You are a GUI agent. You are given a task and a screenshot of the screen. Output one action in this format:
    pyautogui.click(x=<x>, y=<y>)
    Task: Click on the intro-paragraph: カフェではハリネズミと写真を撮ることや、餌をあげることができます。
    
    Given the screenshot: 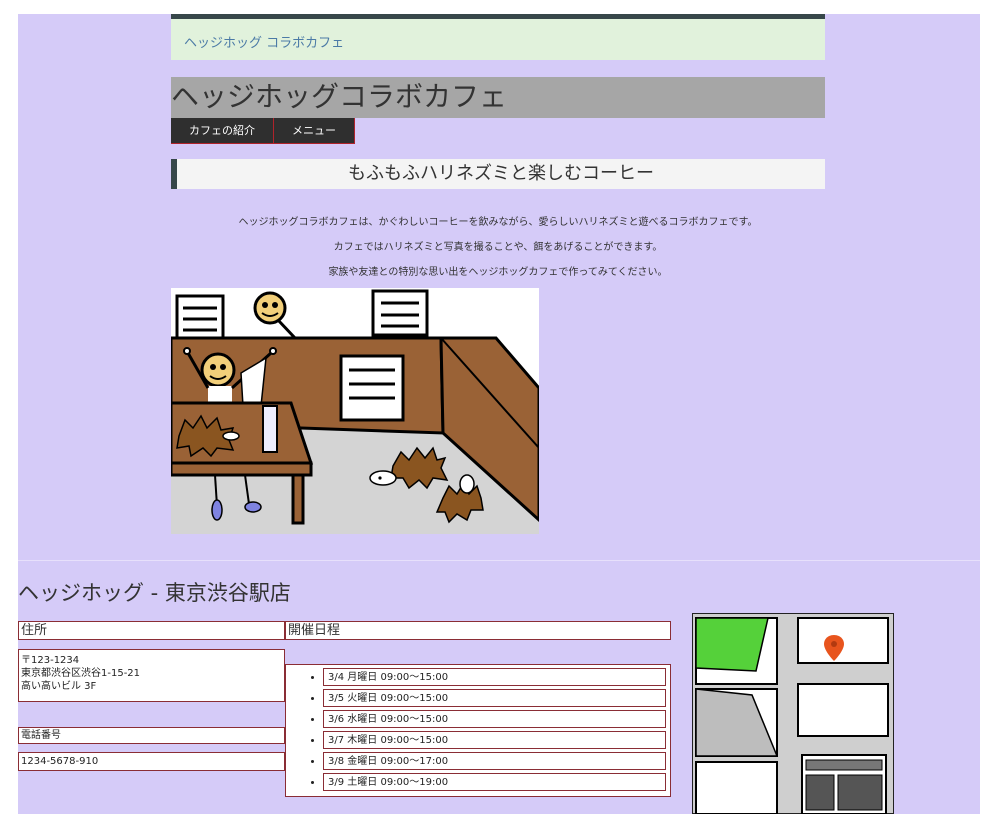 What is the action you would take?
    pyautogui.click(x=498, y=247)
    